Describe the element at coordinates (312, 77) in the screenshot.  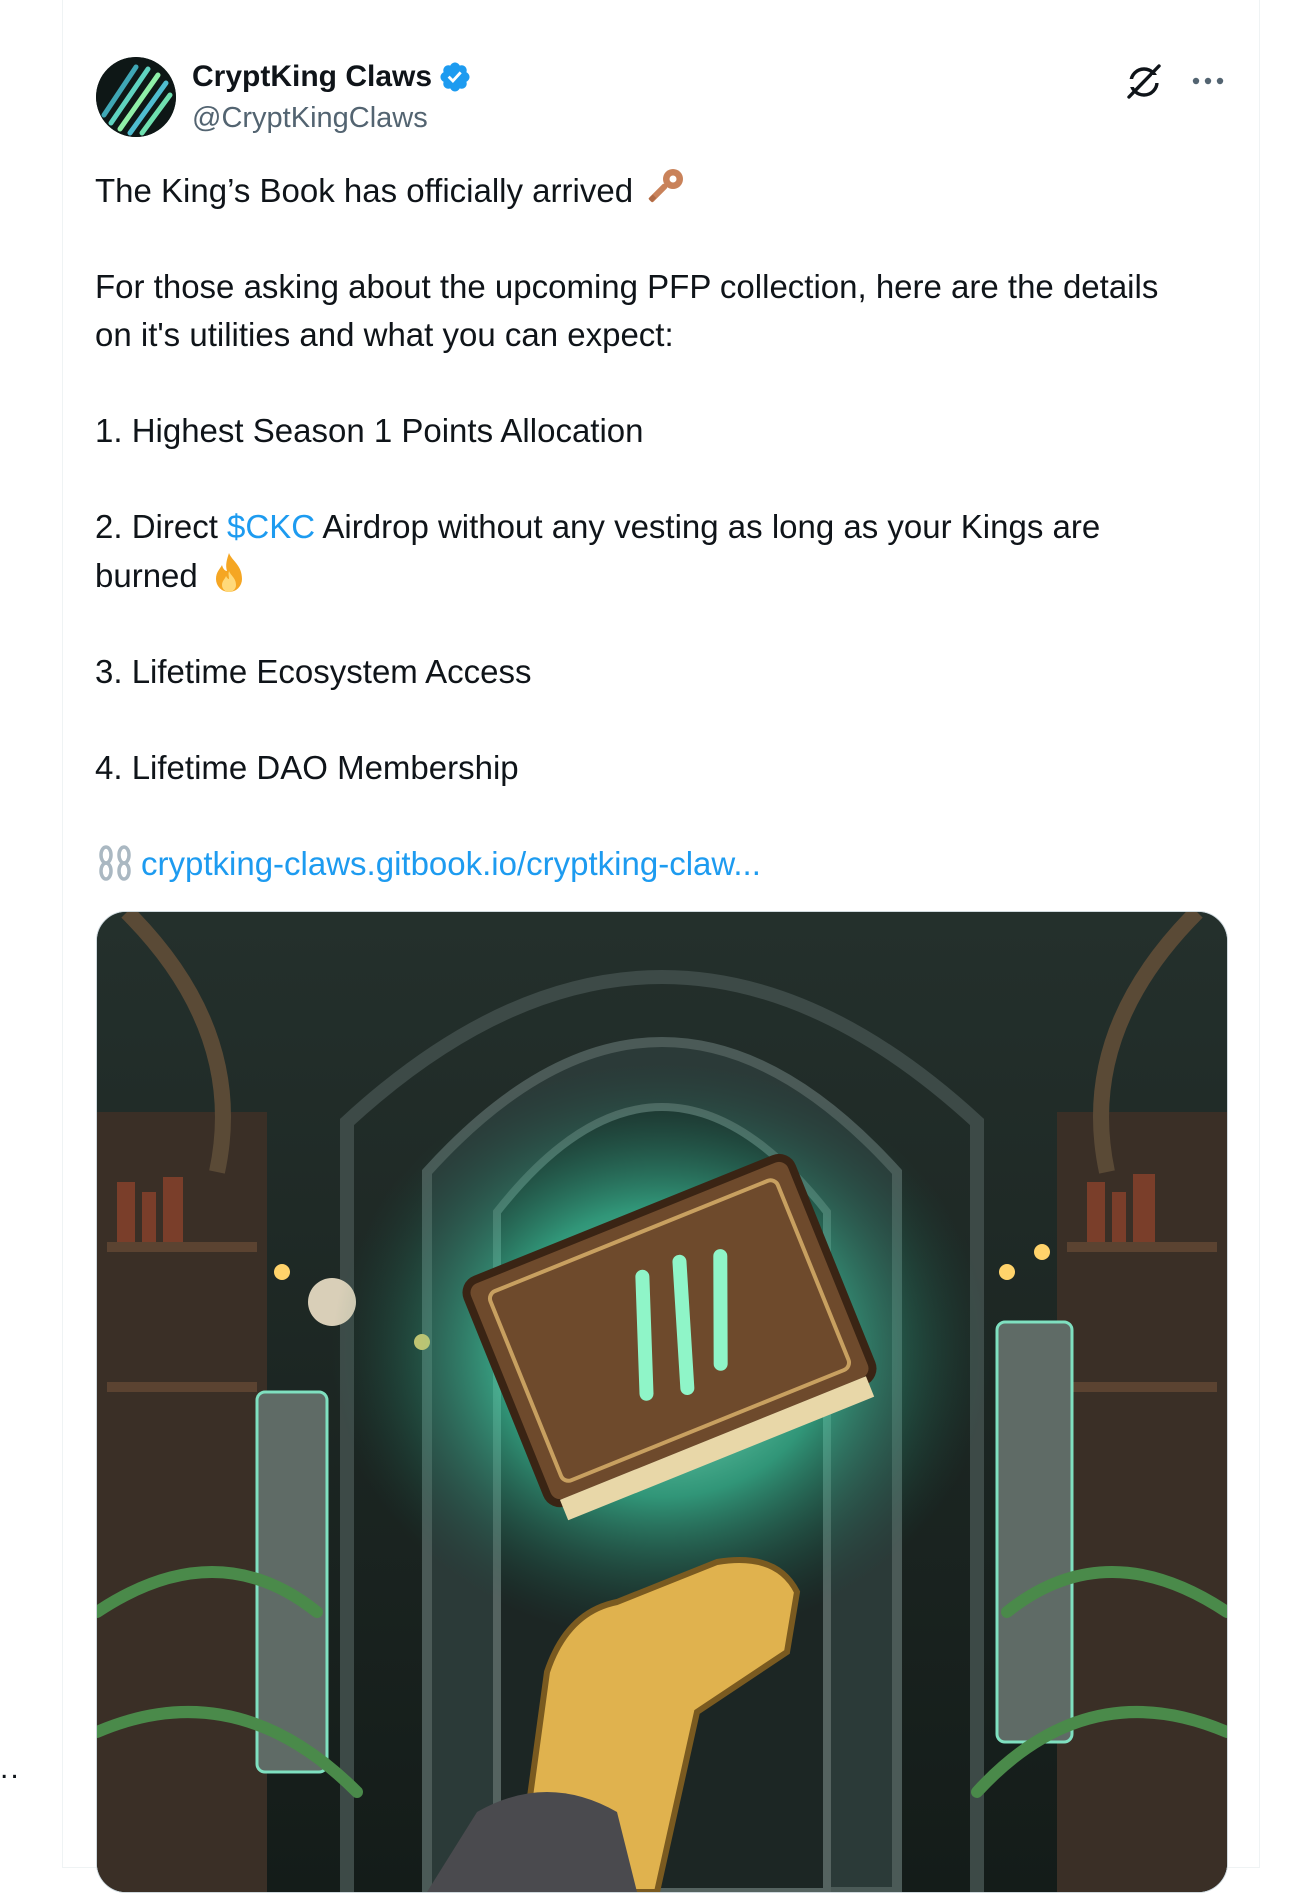
I see `author-name: CryptKing Claws` at that location.